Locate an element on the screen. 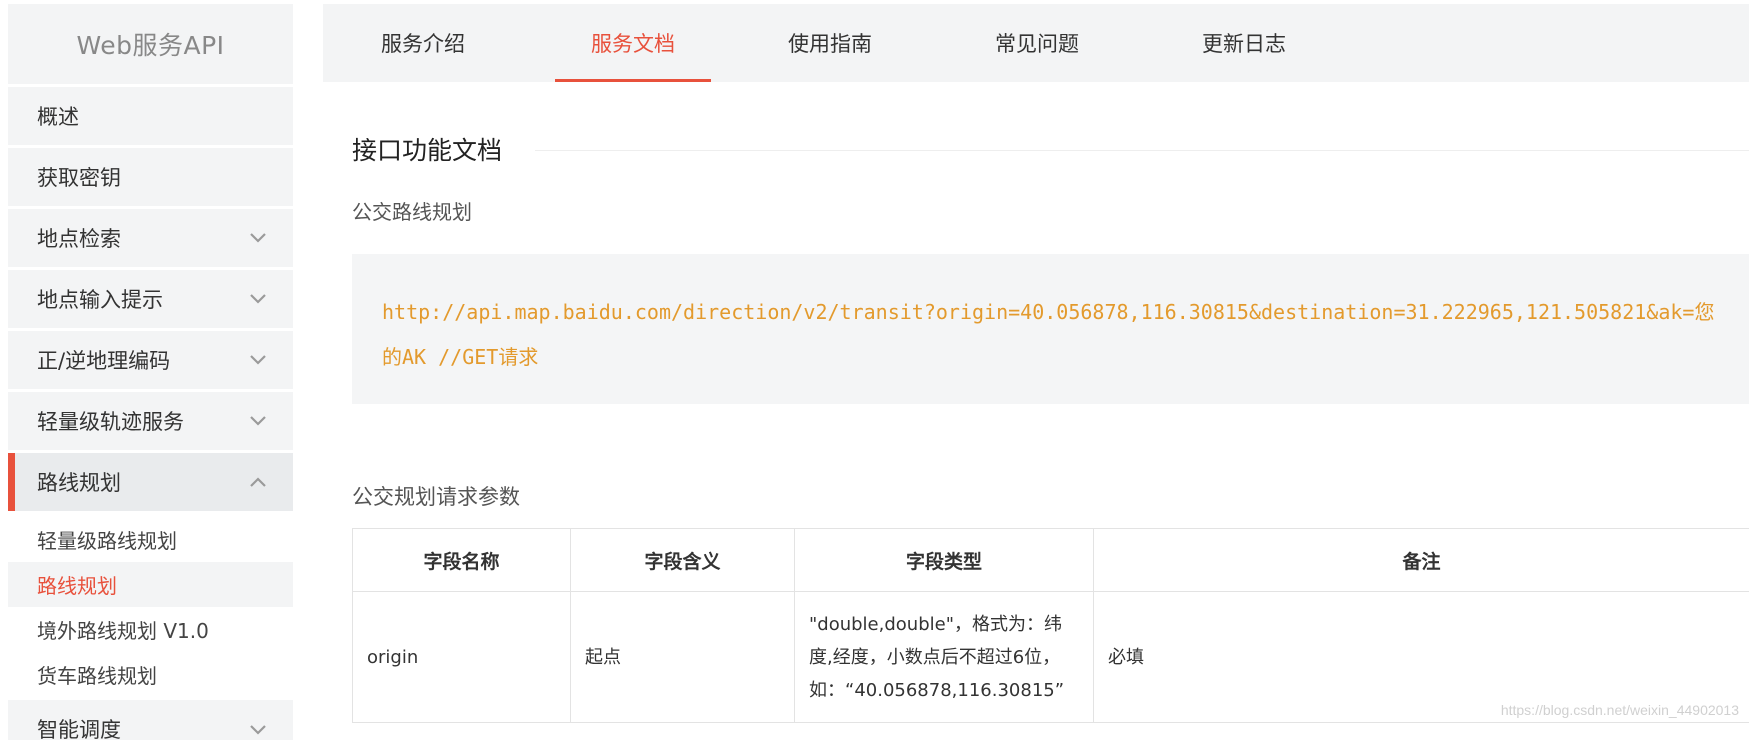 This screenshot has width=1749, height=740. tab-faq: 常见问题 is located at coordinates (1037, 43).